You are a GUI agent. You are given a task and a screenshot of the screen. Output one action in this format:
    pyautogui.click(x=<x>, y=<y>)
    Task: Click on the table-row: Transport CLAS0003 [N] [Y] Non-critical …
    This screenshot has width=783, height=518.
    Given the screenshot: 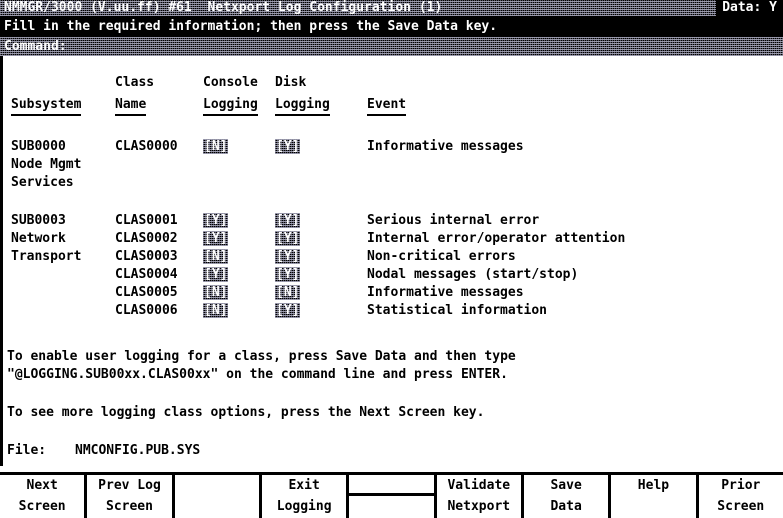 What is the action you would take?
    pyautogui.click(x=393, y=257)
    